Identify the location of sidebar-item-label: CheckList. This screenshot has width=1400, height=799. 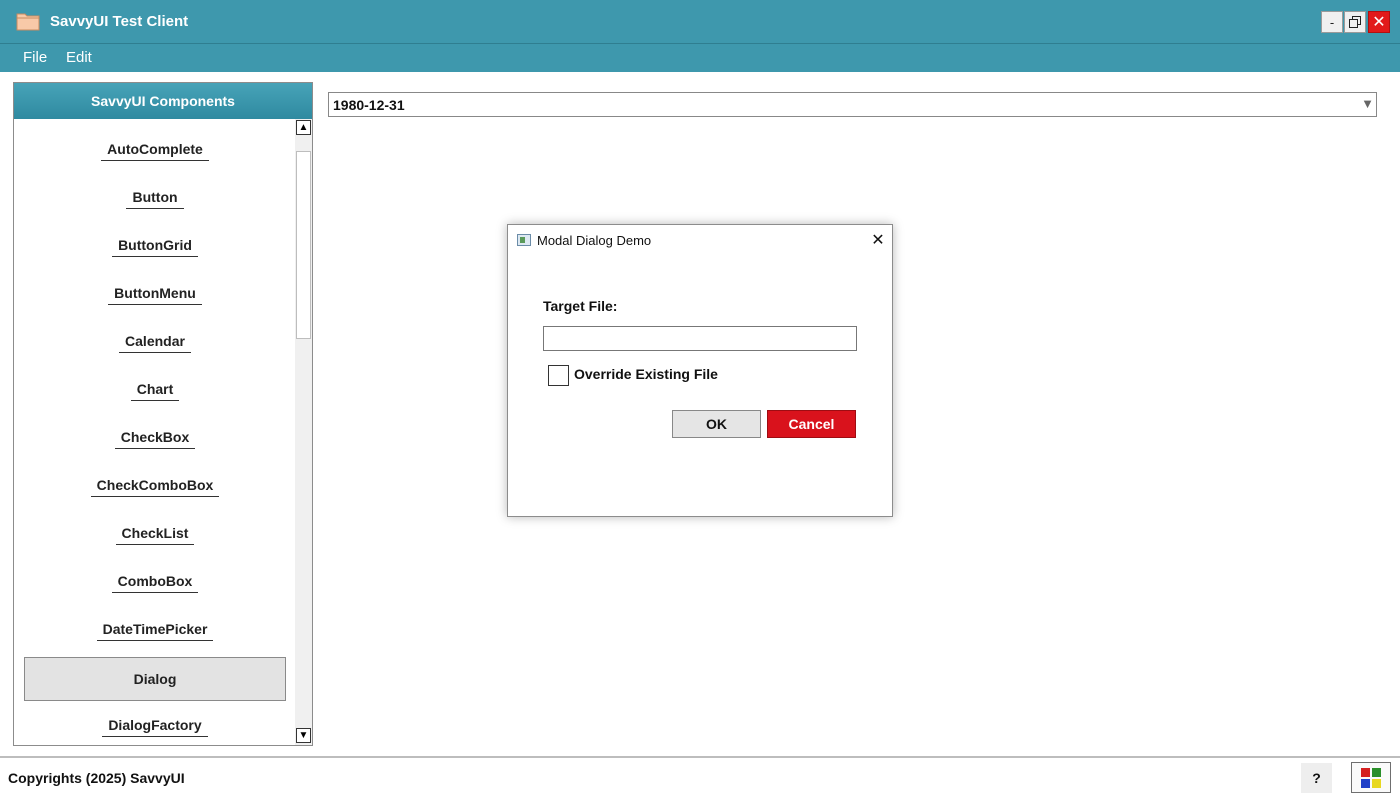
(155, 535).